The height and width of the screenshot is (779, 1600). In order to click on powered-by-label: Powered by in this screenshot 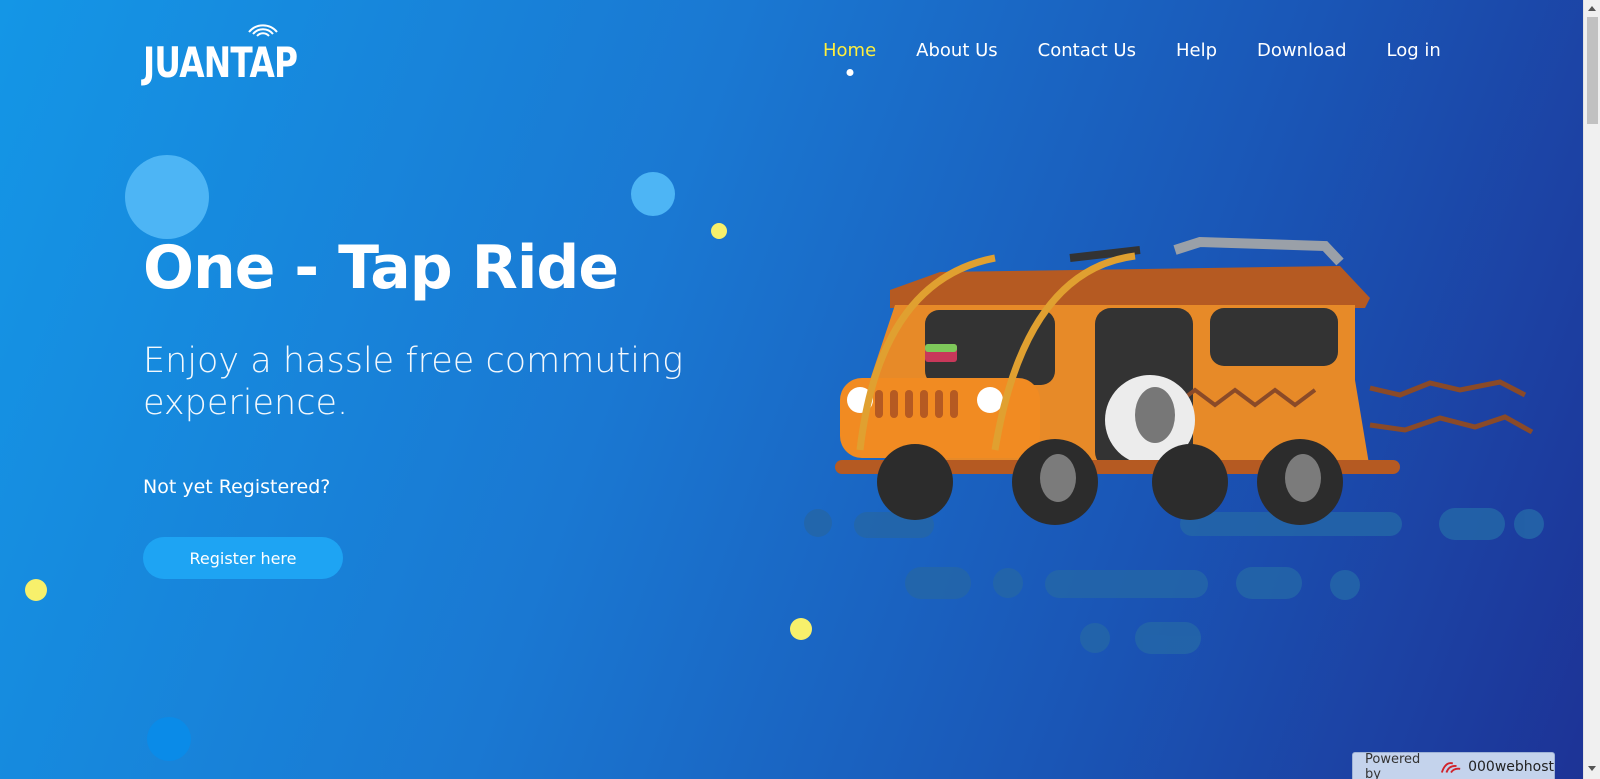, I will do `click(1393, 765)`.